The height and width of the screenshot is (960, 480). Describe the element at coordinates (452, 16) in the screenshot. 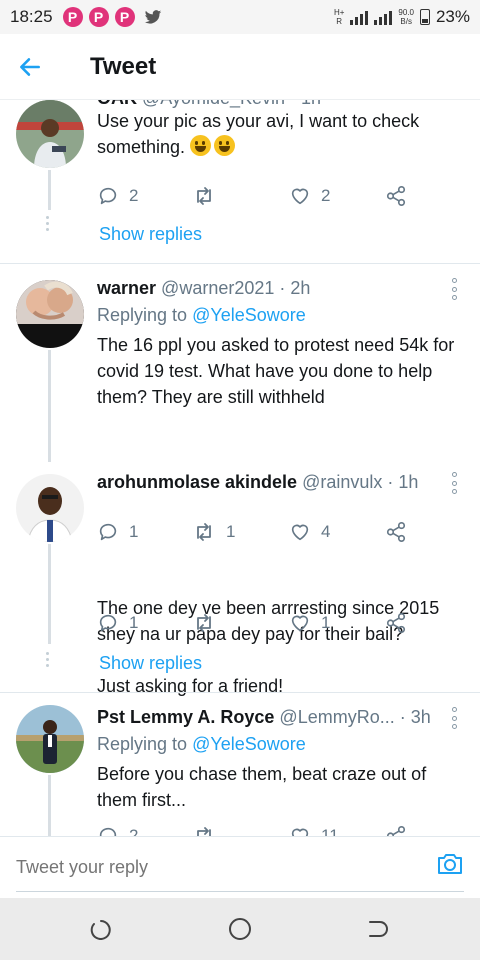

I see `battery-percent: 23%` at that location.